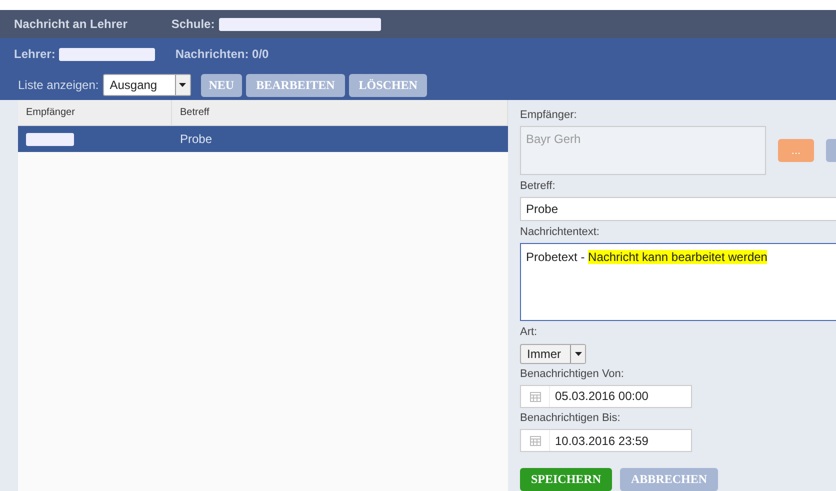  I want to click on field-label: Art:, so click(529, 332).